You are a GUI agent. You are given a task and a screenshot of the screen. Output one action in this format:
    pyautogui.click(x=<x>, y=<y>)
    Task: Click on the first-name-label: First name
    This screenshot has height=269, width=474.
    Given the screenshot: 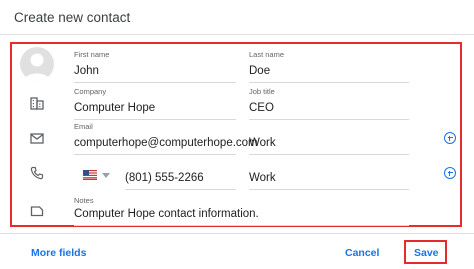 What is the action you would take?
    pyautogui.click(x=92, y=54)
    